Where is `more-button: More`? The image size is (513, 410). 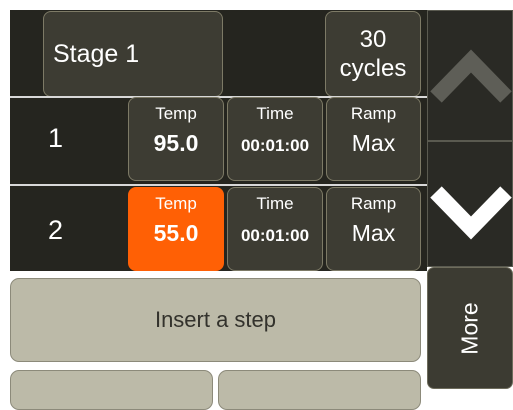 more-button: More is located at coordinates (470, 328).